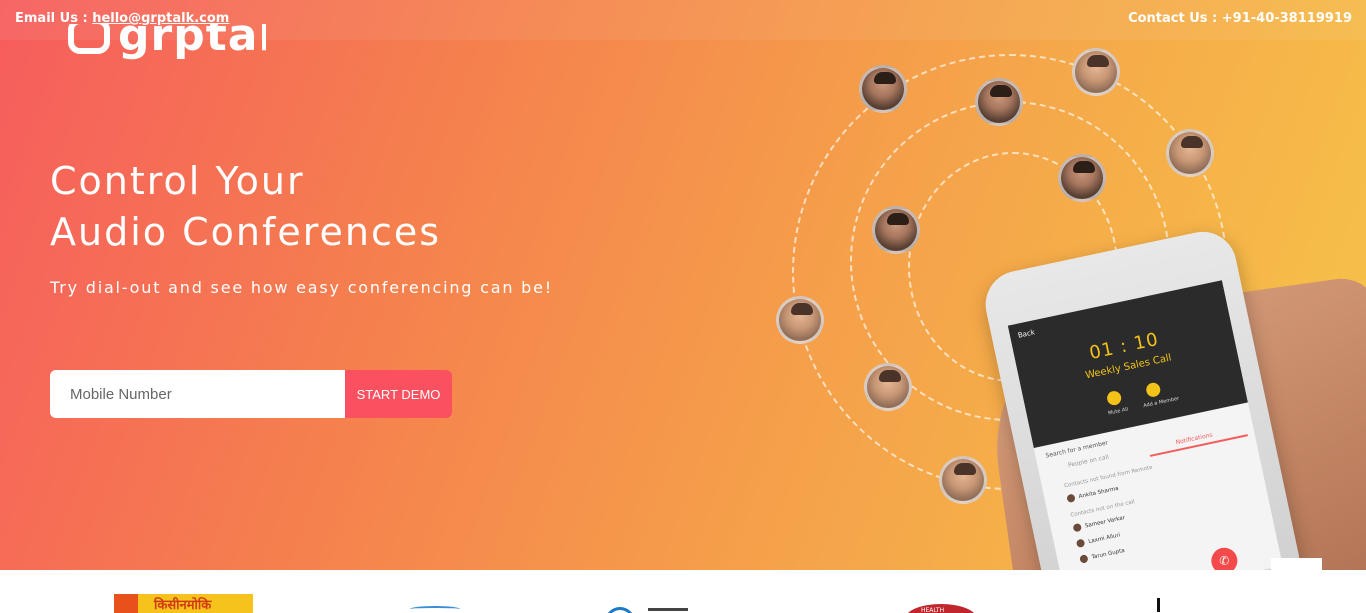  What do you see at coordinates (1088, 461) in the screenshot?
I see `tab-people: People on call` at bounding box center [1088, 461].